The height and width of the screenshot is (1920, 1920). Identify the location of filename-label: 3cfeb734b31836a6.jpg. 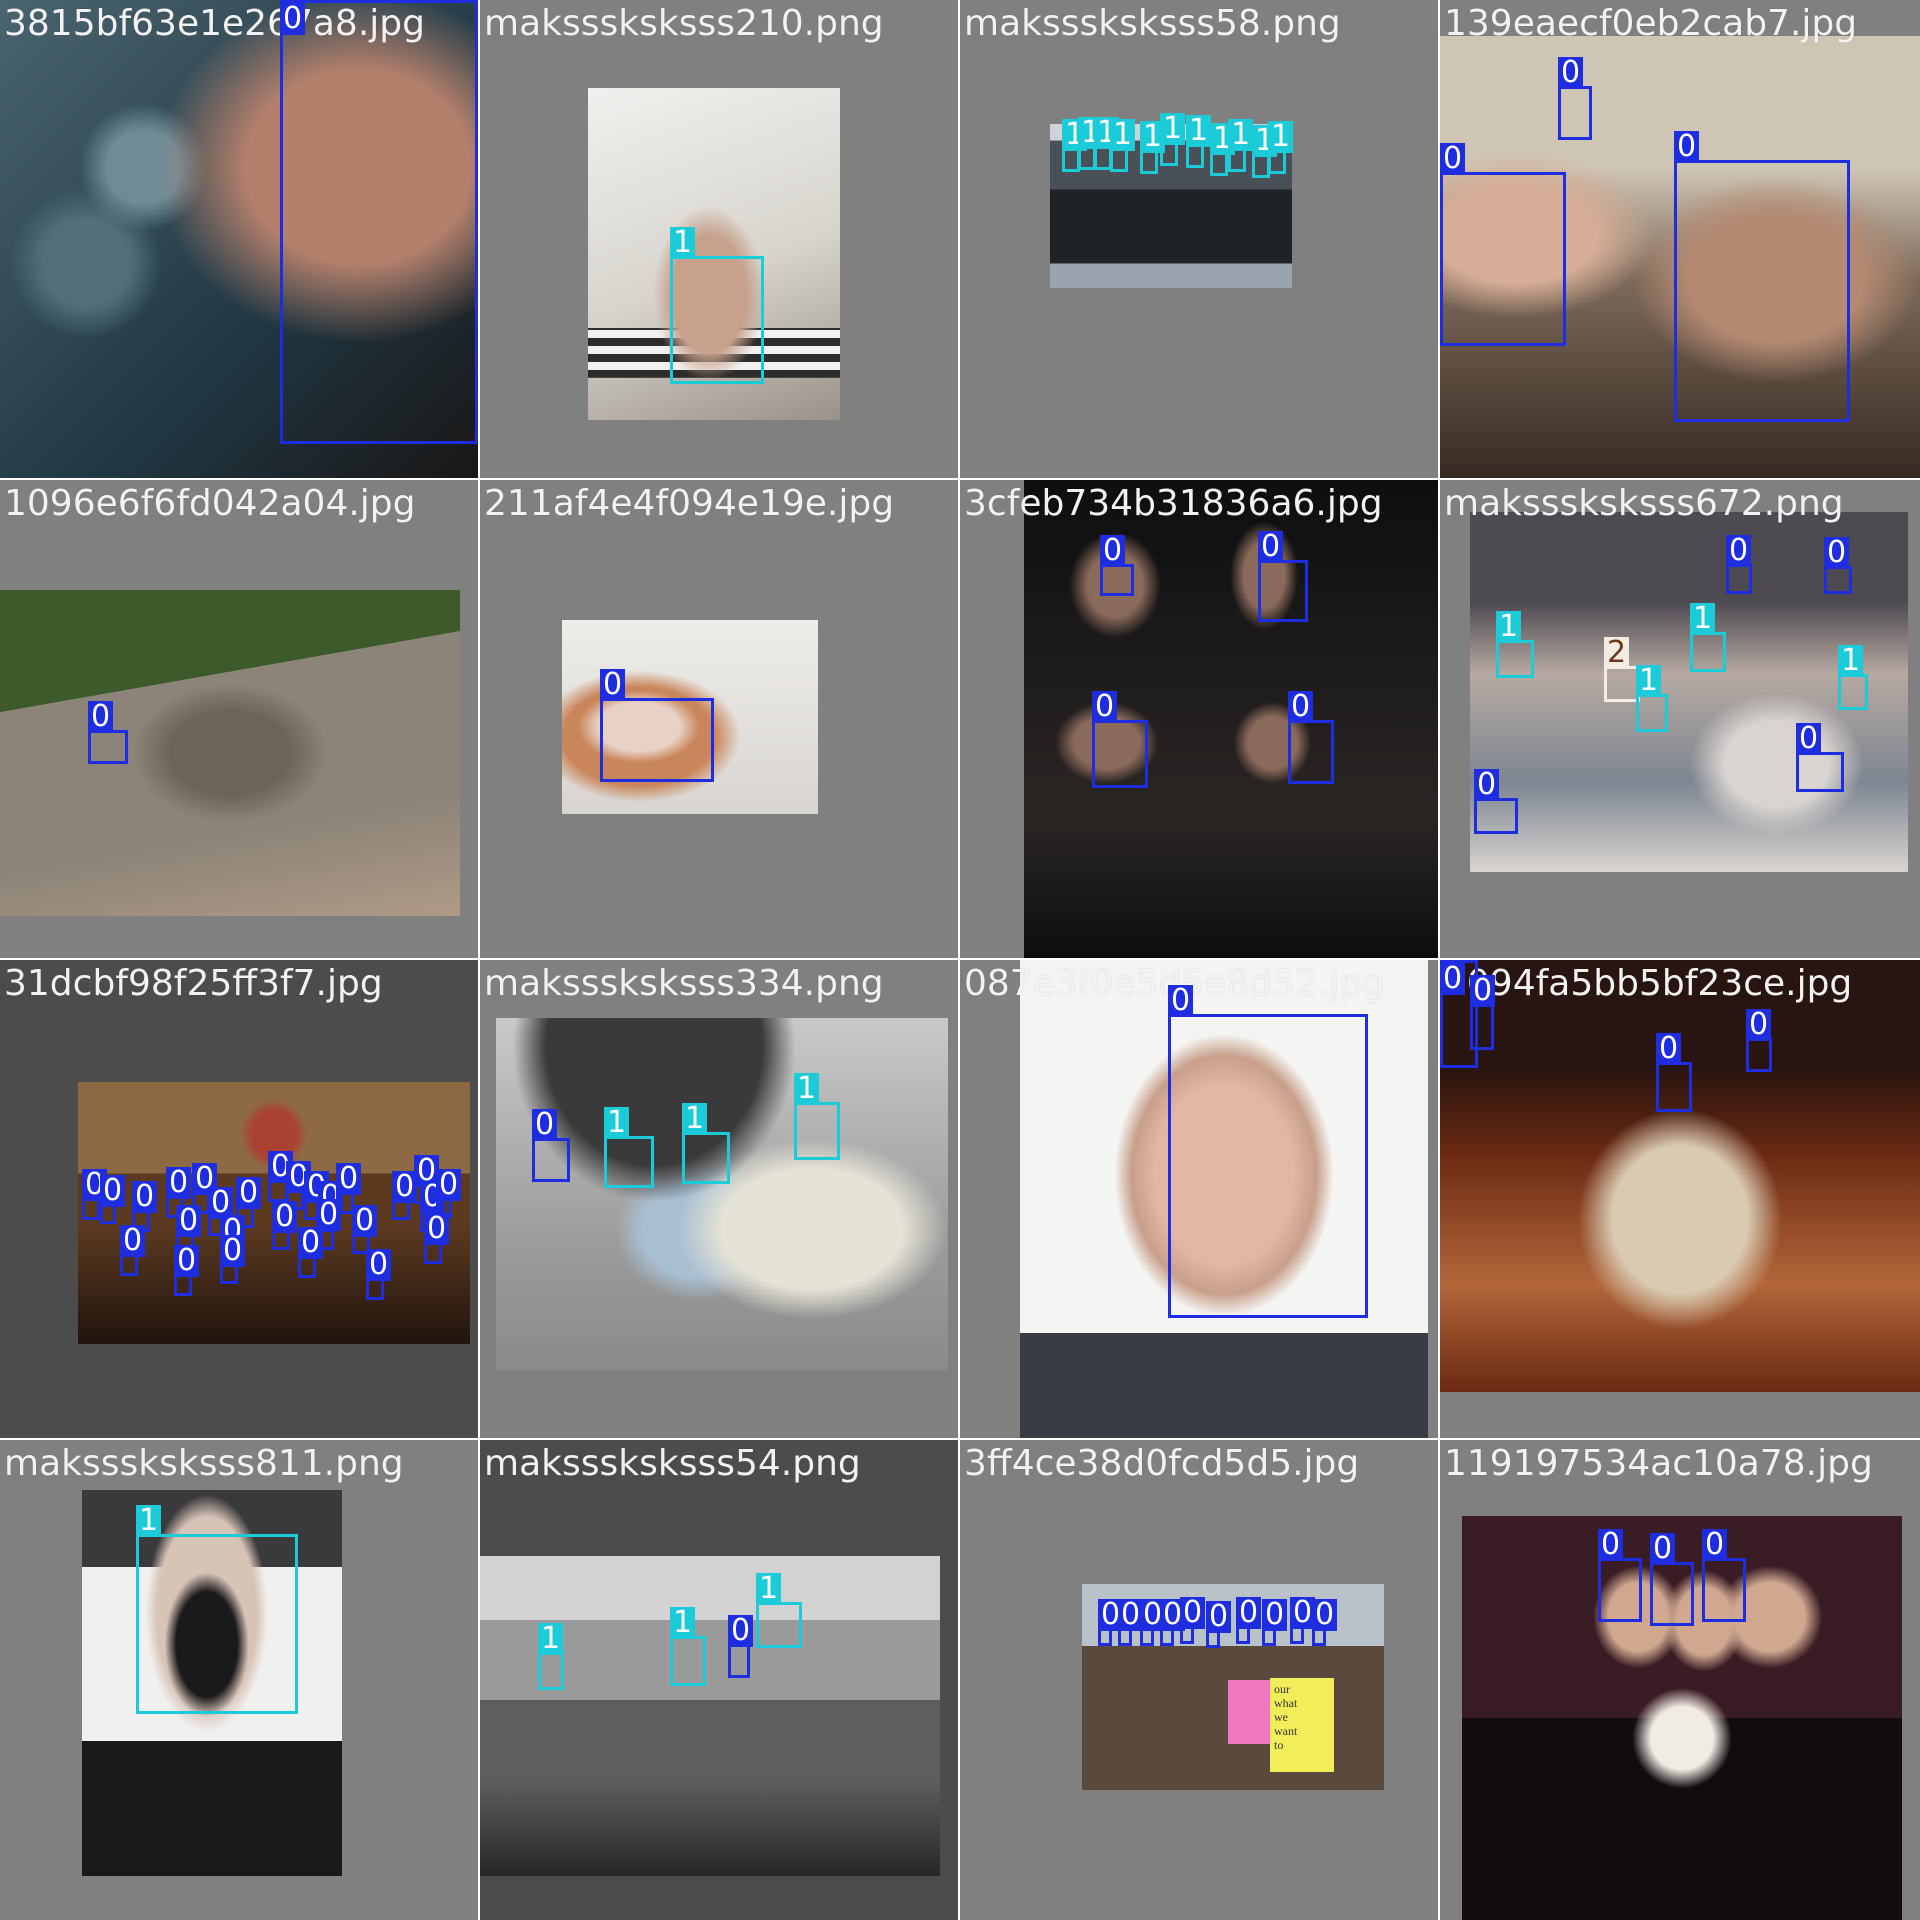
(1173, 503).